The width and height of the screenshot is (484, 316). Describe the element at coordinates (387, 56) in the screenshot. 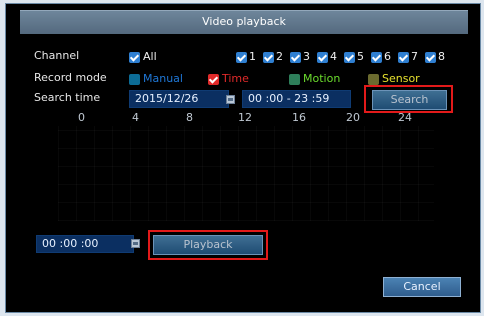

I see `channel-6-label: 6` at that location.